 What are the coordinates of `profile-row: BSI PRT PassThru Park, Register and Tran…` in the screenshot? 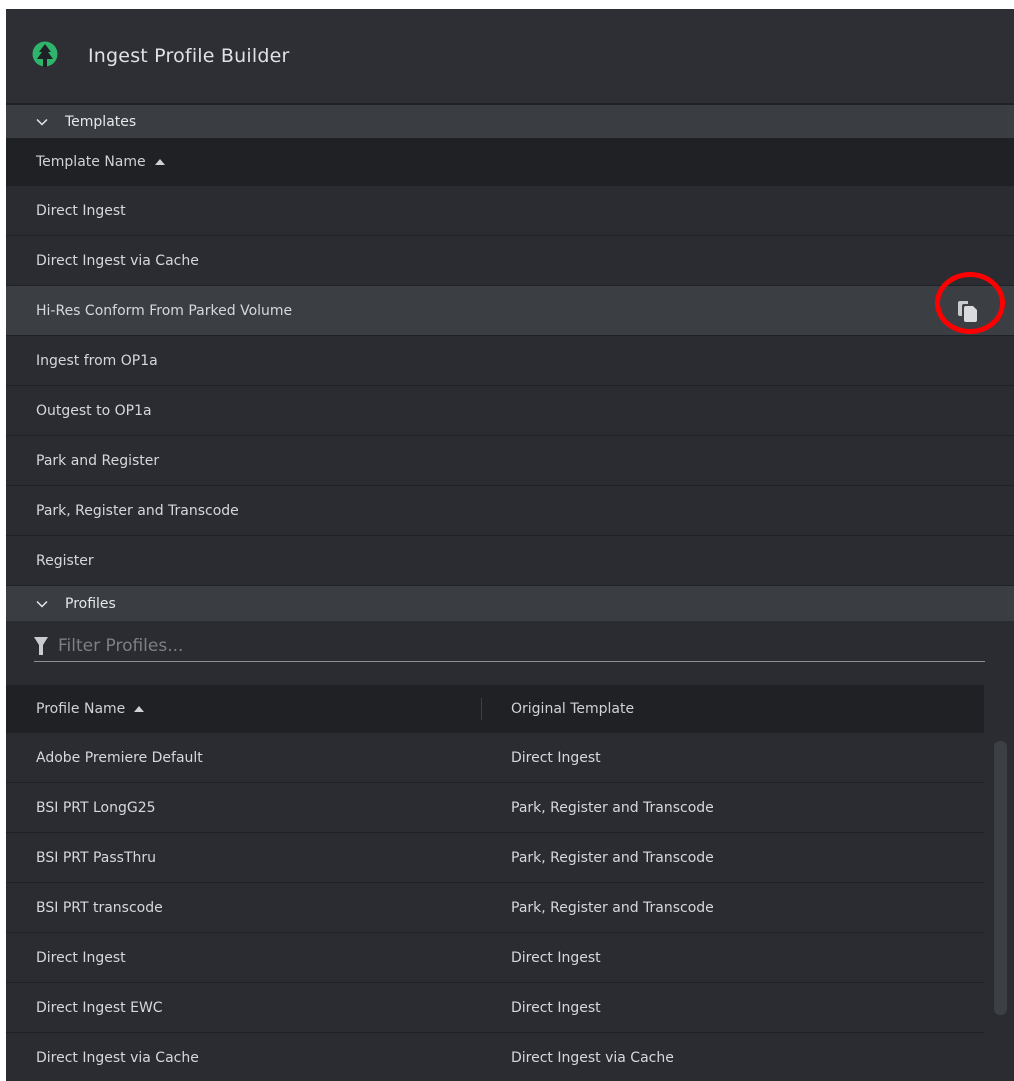 It's located at (495, 858).